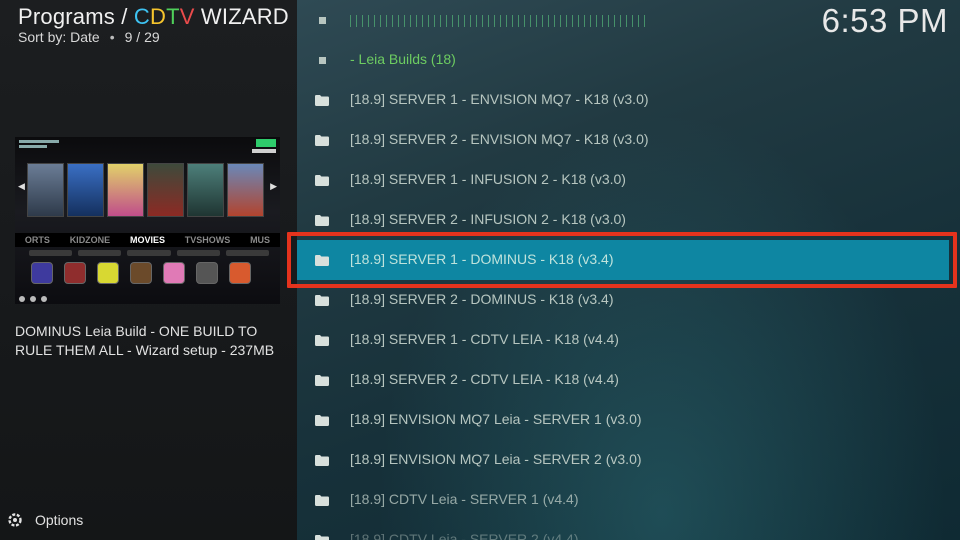 The height and width of the screenshot is (540, 960). What do you see at coordinates (173, 16) in the screenshot?
I see `title-letter-t: T` at bounding box center [173, 16].